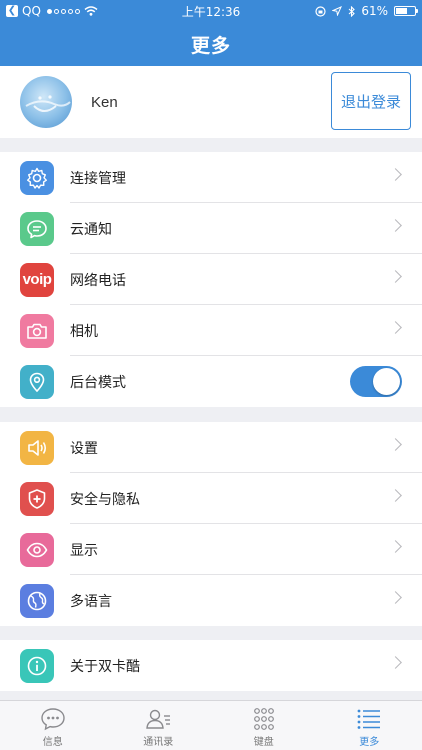 Image resolution: width=422 pixels, height=750 pixels. What do you see at coordinates (52, 742) in the screenshot?
I see `tab-label: 信息` at bounding box center [52, 742].